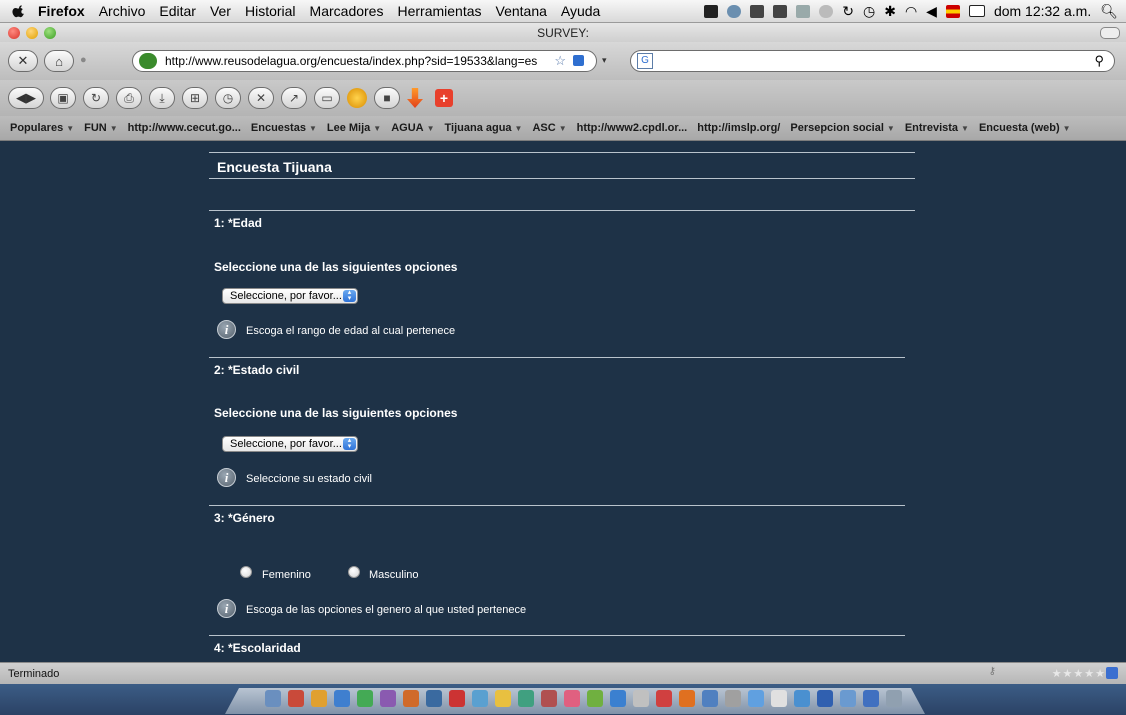  Describe the element at coordinates (284, 128) in the screenshot. I see `bookmark-encuestas: Encuestas ▼` at that location.